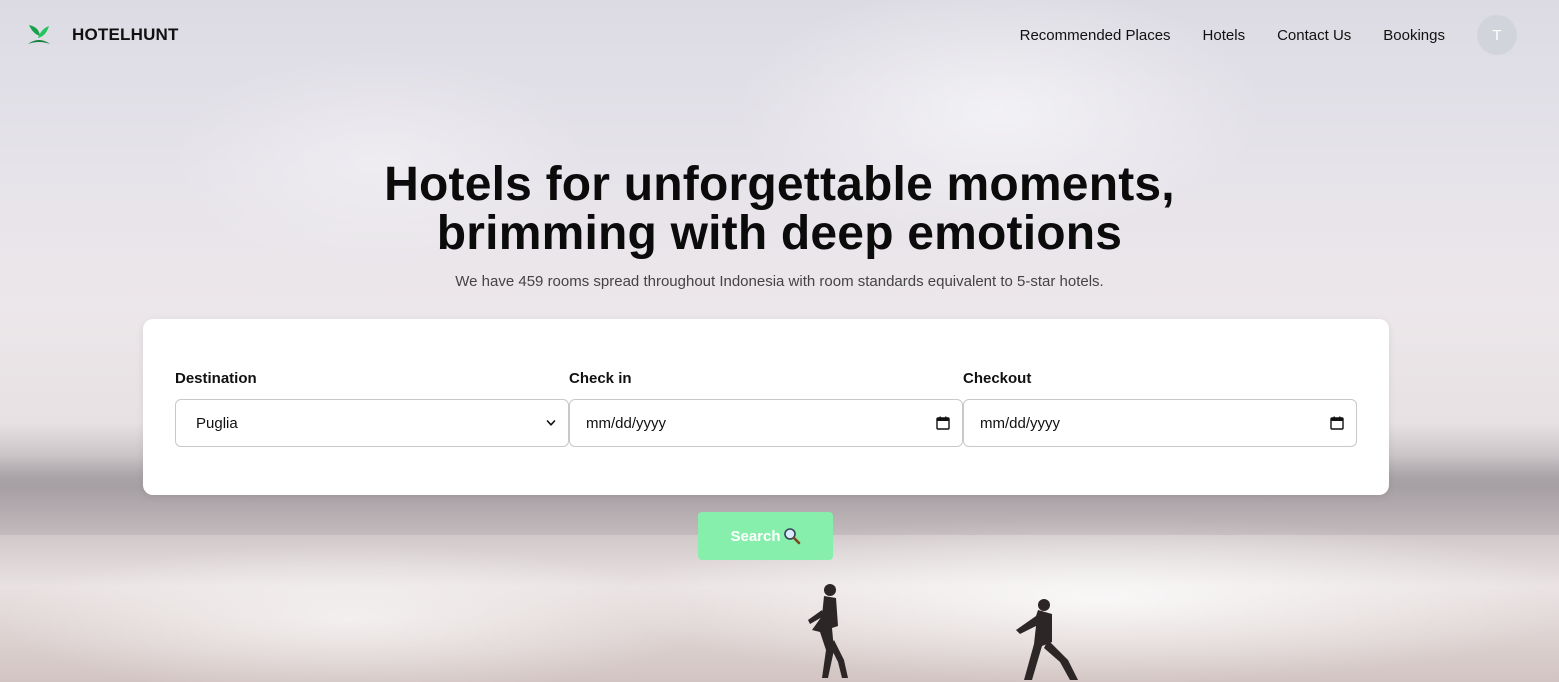 This screenshot has width=1559, height=682. I want to click on checkin-placeholder: mm/dd/yyyy, so click(626, 423).